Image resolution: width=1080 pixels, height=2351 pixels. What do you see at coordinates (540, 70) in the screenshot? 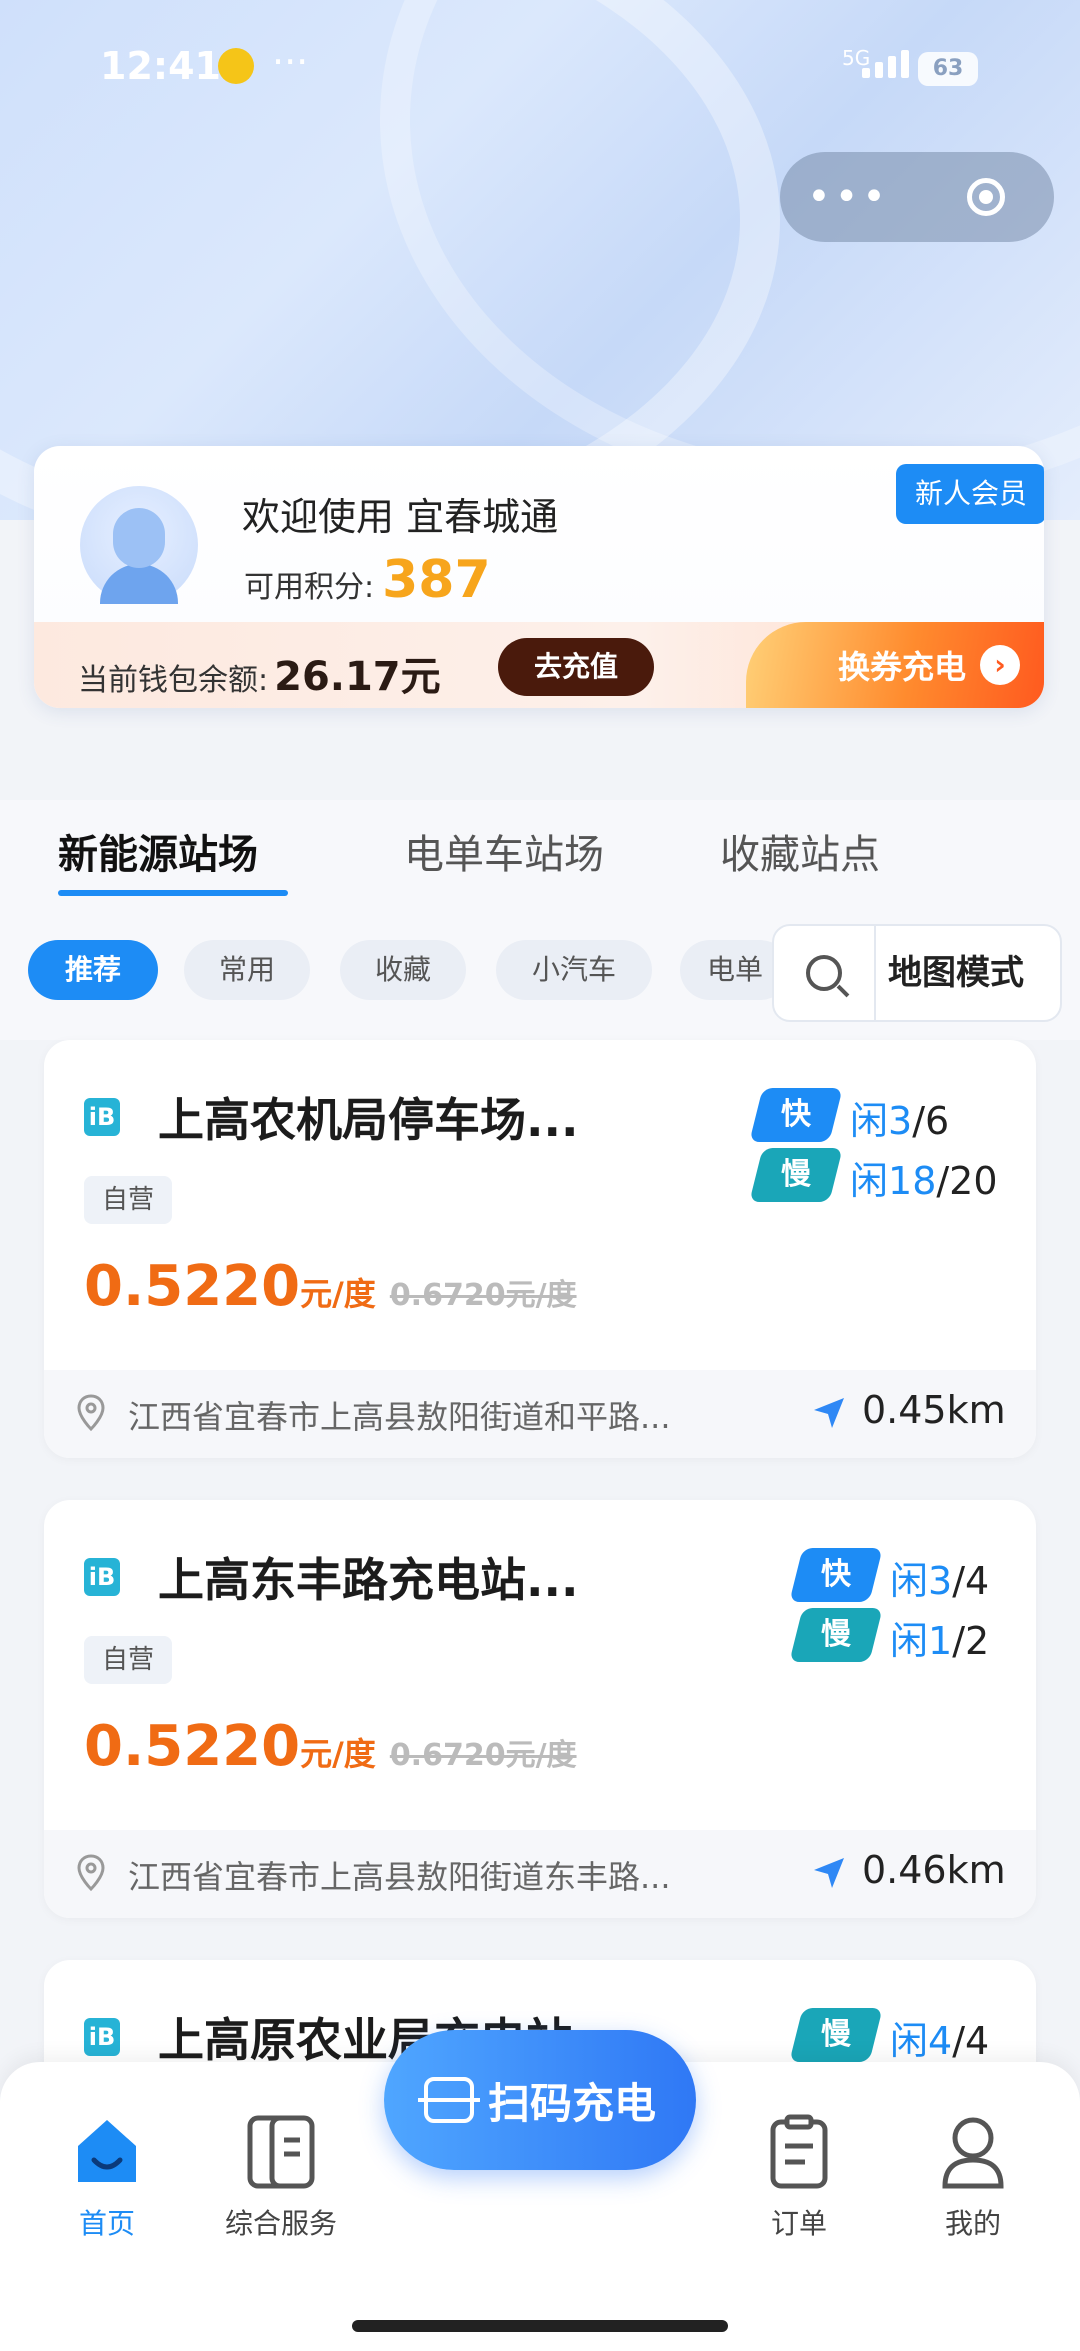
I see `status-bar: 12:41 ··· 5G 63` at bounding box center [540, 70].